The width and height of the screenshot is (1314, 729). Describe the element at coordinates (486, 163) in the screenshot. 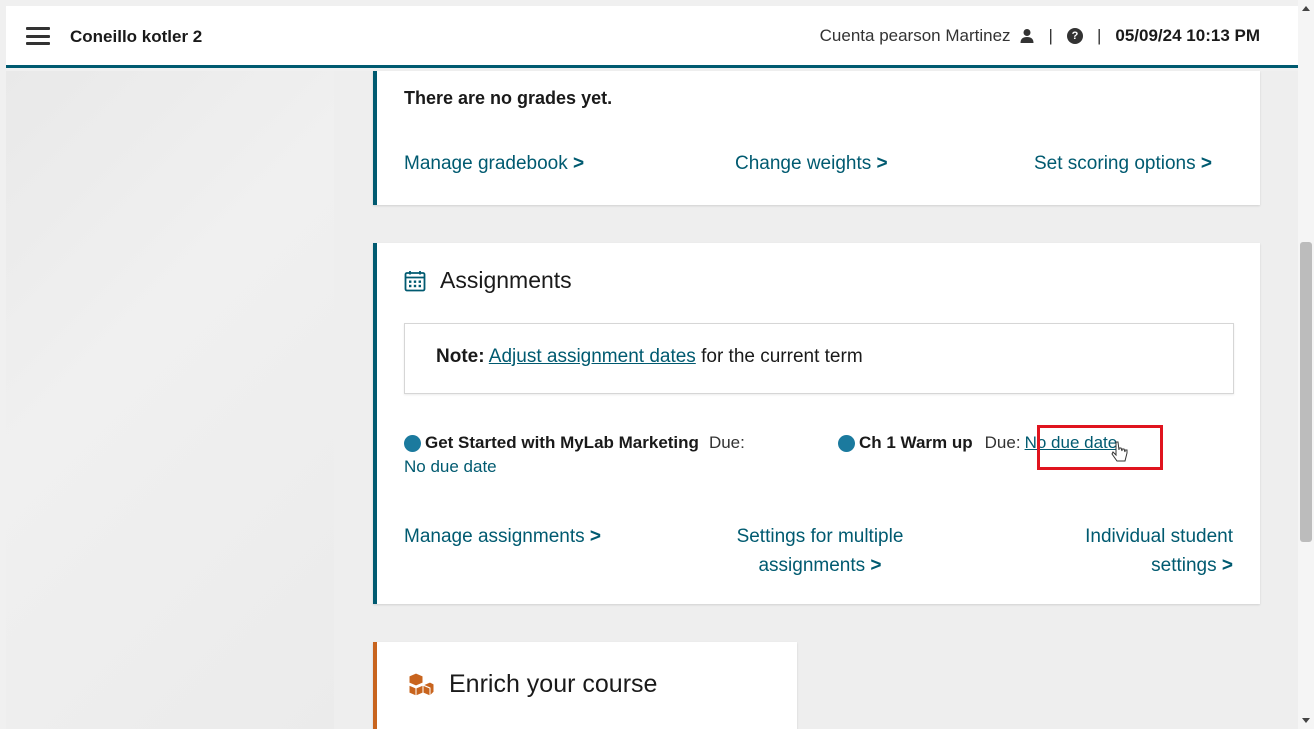

I see `manage-gradebook-label: Manage gradebook` at that location.